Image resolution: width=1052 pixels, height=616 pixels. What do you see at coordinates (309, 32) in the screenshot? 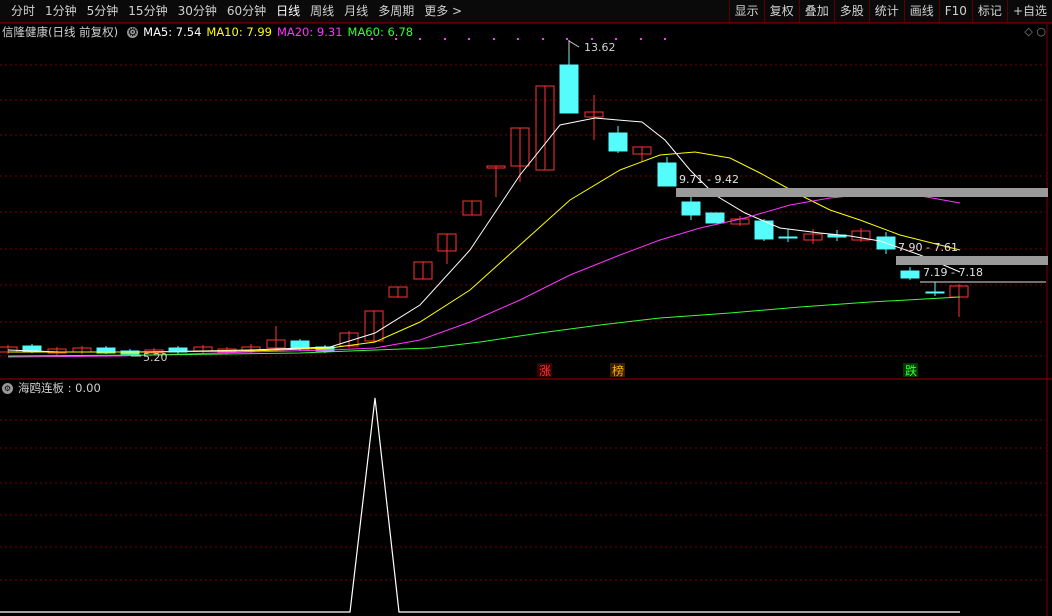
I see `ma20-label: MA20: 9.31` at bounding box center [309, 32].